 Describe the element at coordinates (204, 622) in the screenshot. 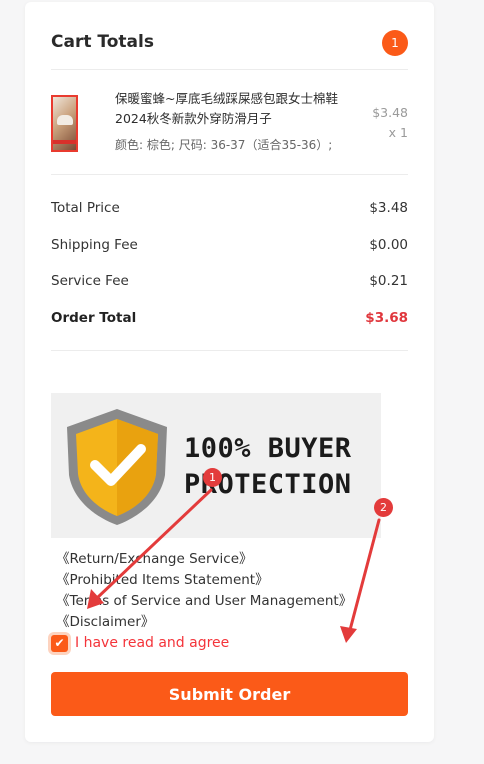

I see `link-disclaimer: 《Disclaimer》` at that location.